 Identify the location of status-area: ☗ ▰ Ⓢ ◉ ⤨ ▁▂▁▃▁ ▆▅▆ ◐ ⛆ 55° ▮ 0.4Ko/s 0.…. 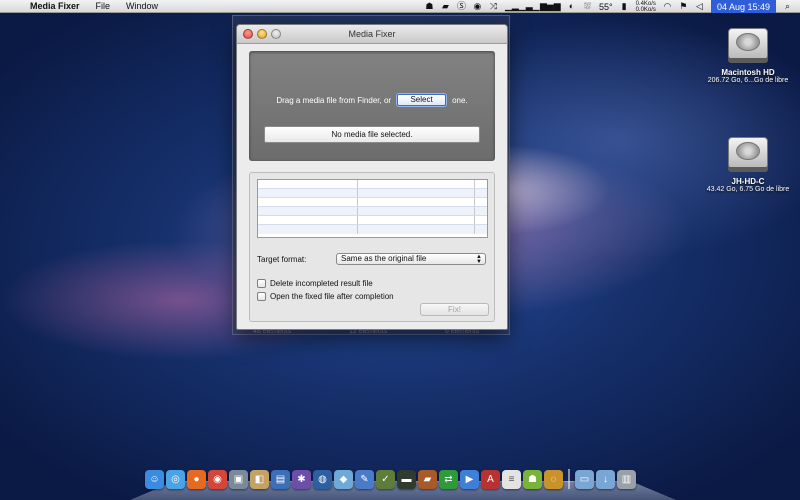
(612, 6).